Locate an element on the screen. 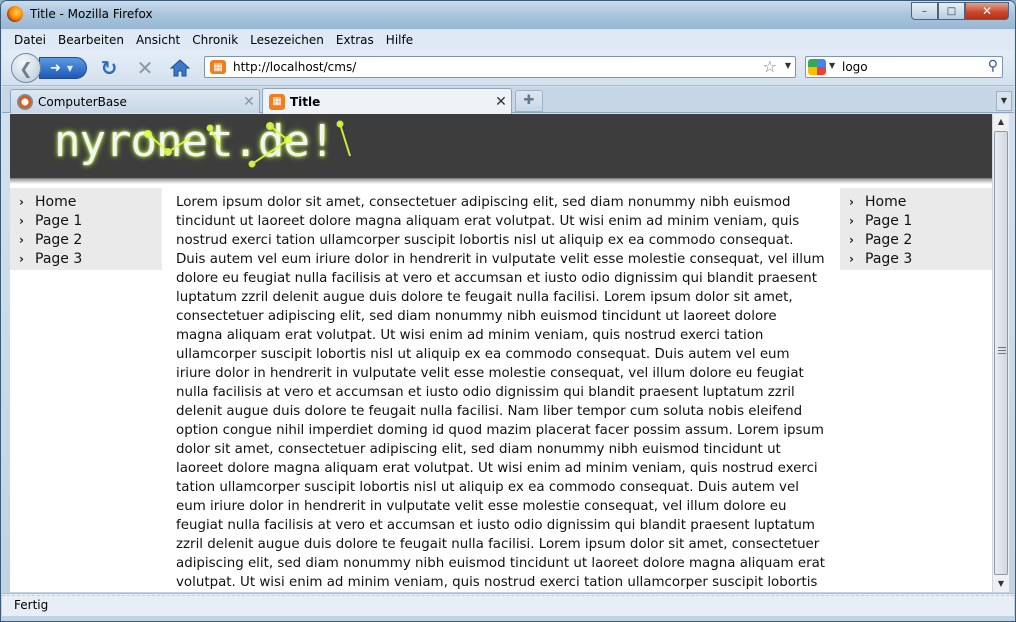 This screenshot has width=1016, height=622. navigation-toolbar: ➜ ▼ ❮ ↻ ✕ ▦ ☆ ▼ ▼ ⚲ is located at coordinates (508, 68).